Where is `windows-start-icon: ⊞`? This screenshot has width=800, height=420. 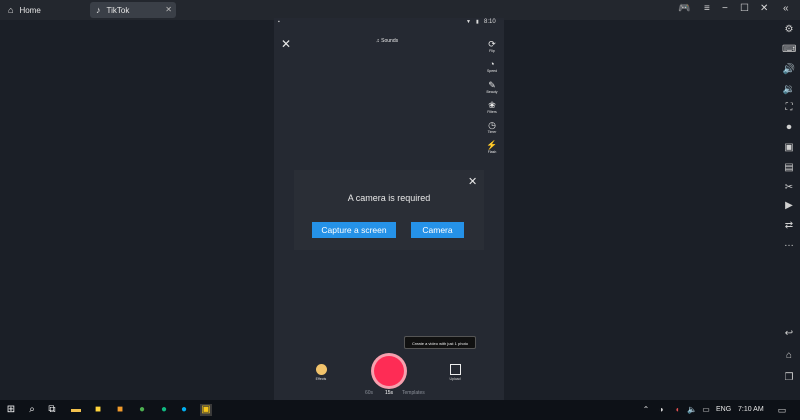 windows-start-icon: ⊞ is located at coordinates (11, 410).